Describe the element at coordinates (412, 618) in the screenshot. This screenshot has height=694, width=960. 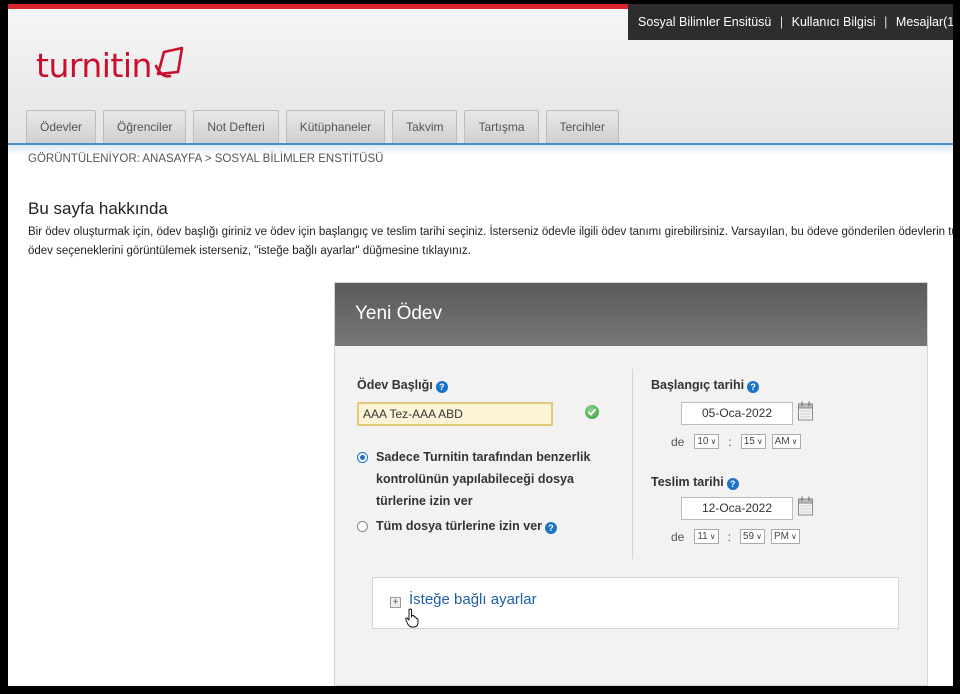
I see `hand-cursor-icon` at that location.